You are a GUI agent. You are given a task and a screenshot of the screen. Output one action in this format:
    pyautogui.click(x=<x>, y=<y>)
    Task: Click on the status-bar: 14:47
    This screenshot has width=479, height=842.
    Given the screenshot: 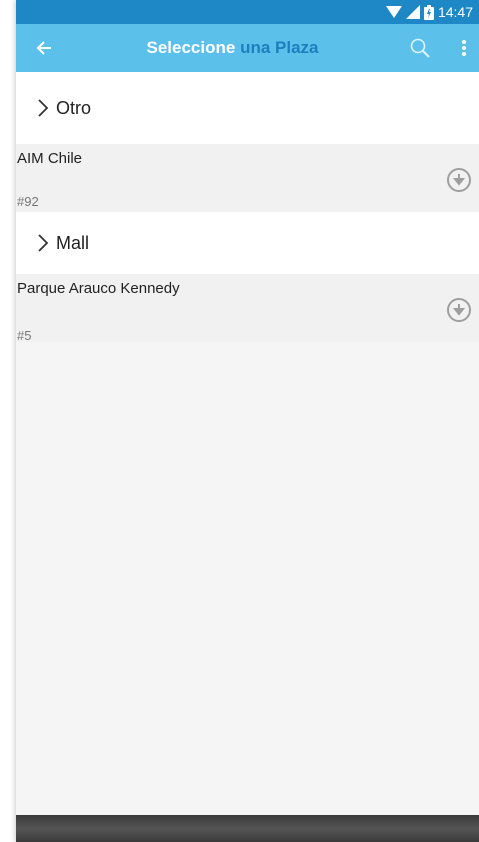 What is the action you would take?
    pyautogui.click(x=247, y=12)
    